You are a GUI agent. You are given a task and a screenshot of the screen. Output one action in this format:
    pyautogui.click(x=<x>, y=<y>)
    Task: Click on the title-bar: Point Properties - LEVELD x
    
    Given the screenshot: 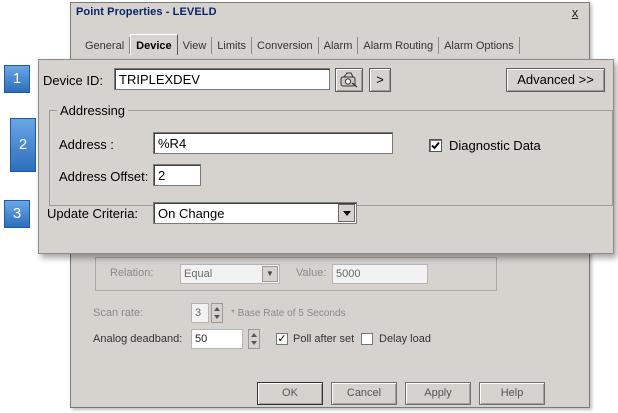 What is the action you would take?
    pyautogui.click(x=330, y=14)
    